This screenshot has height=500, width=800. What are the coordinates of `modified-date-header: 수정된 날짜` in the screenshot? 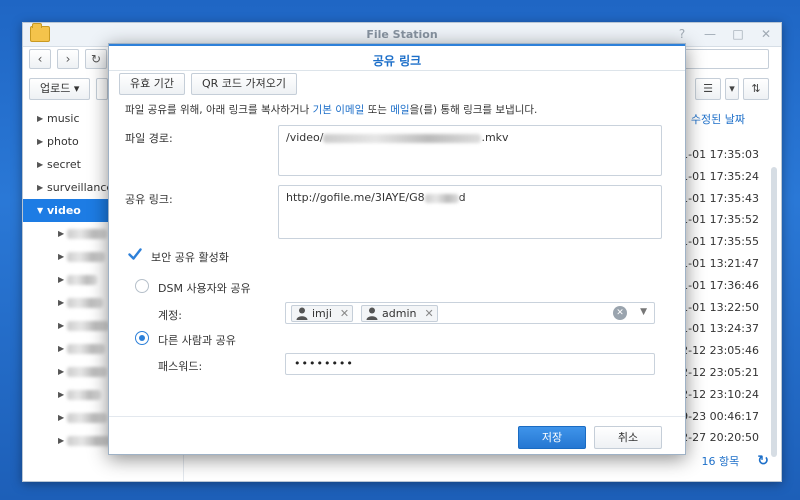 It's located at (718, 119).